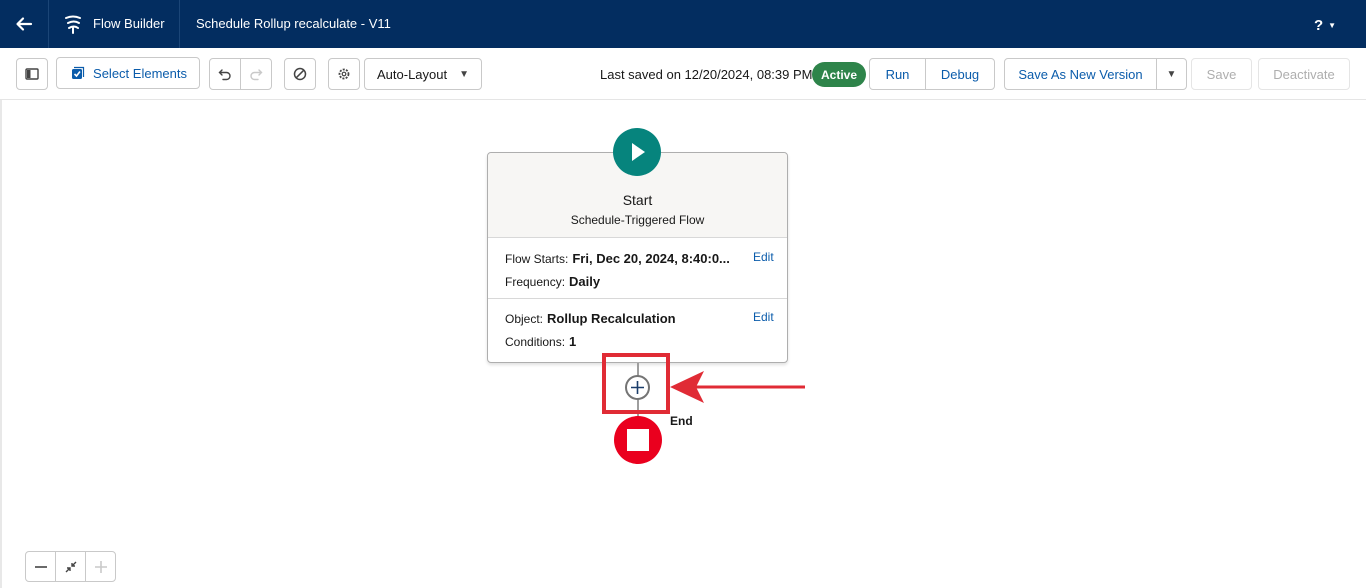 This screenshot has width=1366, height=588. I want to click on minus-icon, so click(40, 566).